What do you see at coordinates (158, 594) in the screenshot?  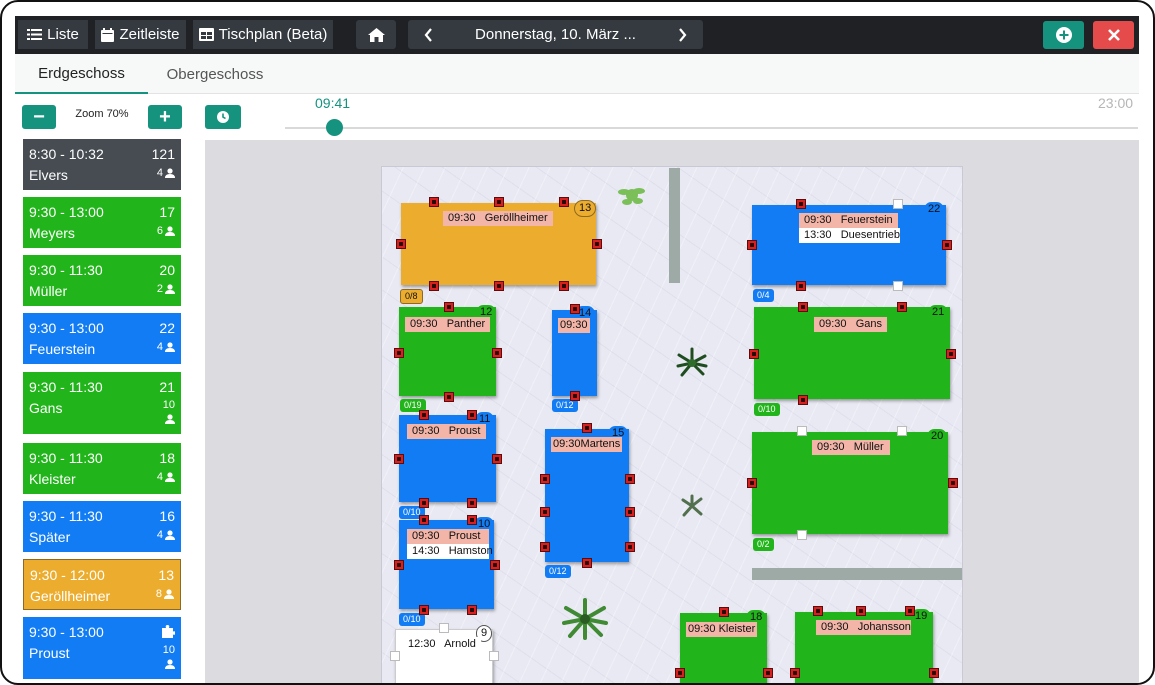 I see `reservation-person-count: 8` at bounding box center [158, 594].